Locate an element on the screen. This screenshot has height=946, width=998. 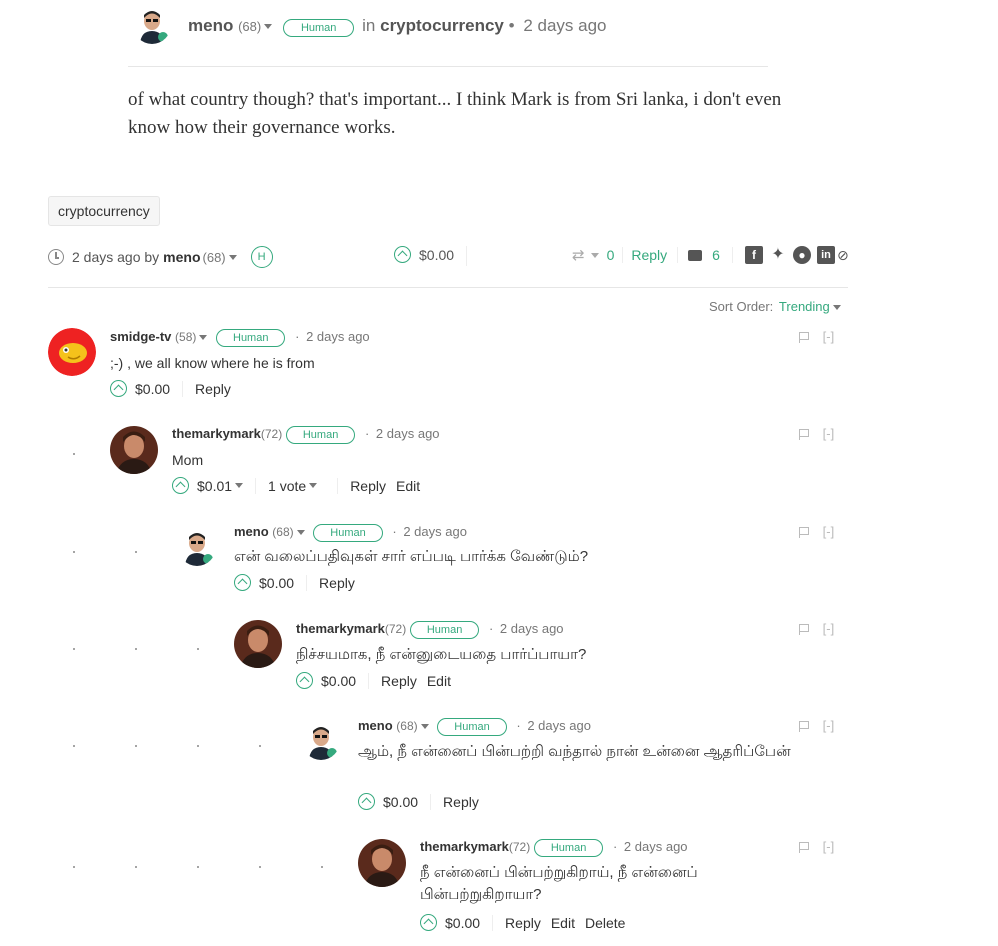
comments-divider is located at coordinates (448, 287).